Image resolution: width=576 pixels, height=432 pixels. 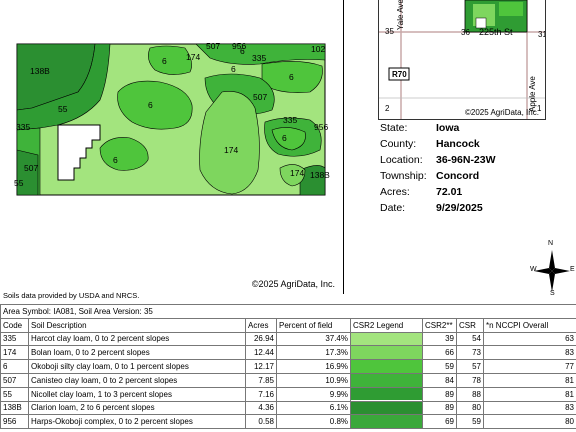 I want to click on map-label: 507, so click(x=213, y=46).